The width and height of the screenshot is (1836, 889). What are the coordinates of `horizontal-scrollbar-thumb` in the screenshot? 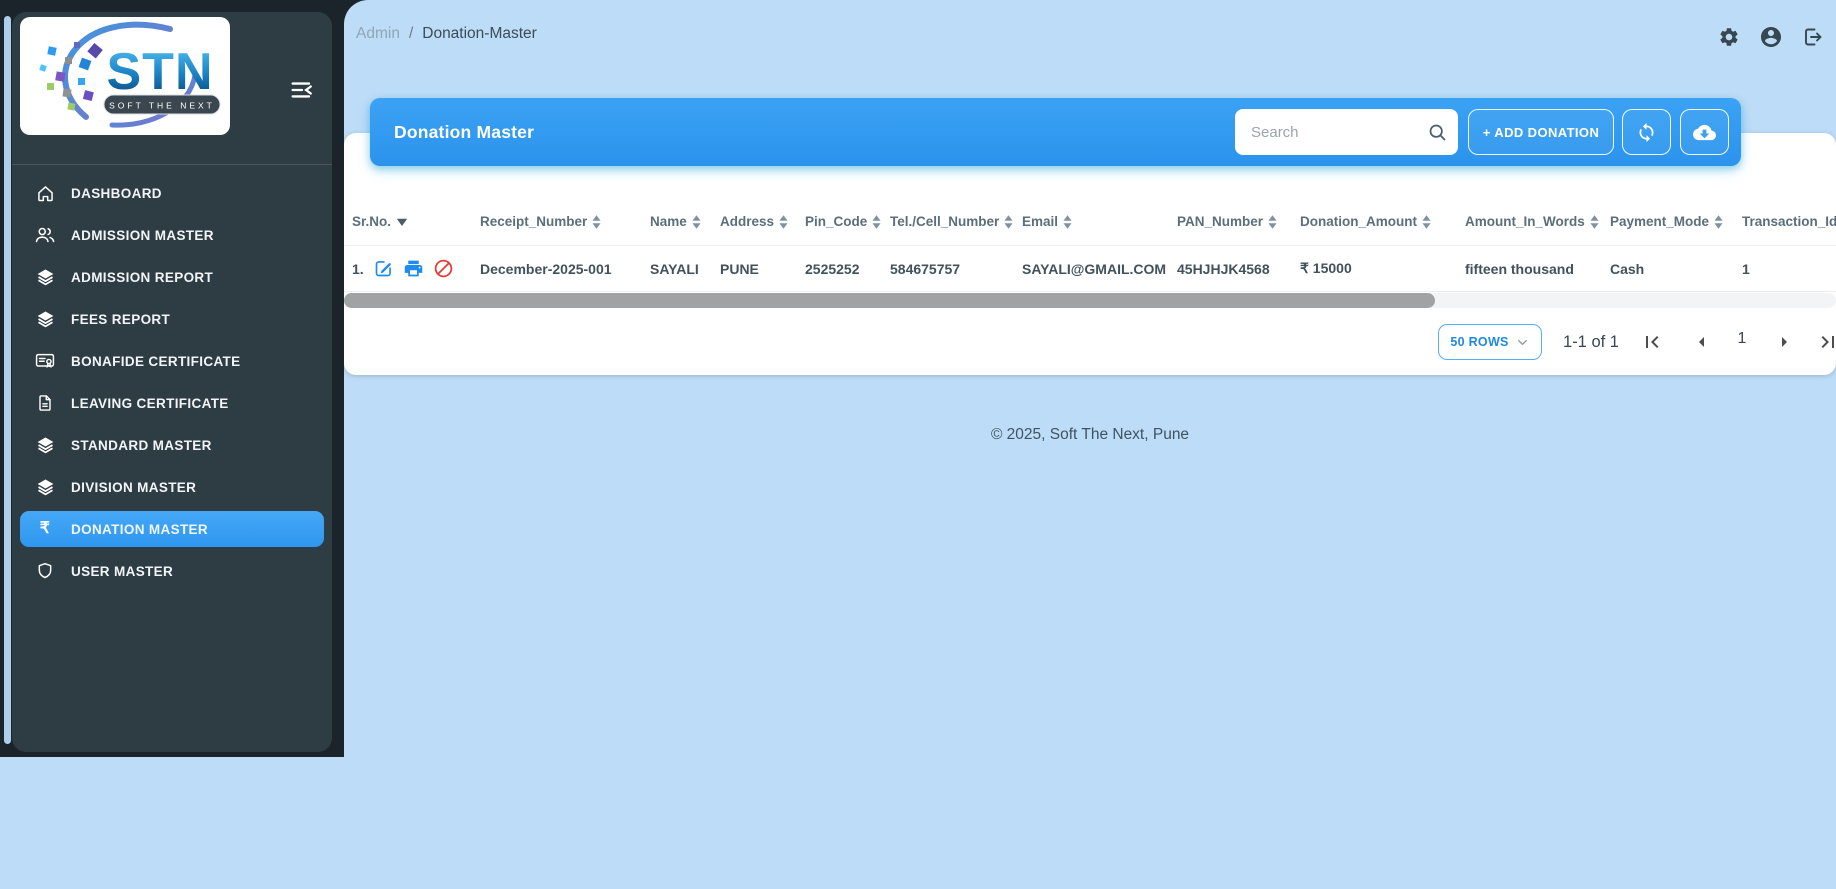 It's located at (889, 300).